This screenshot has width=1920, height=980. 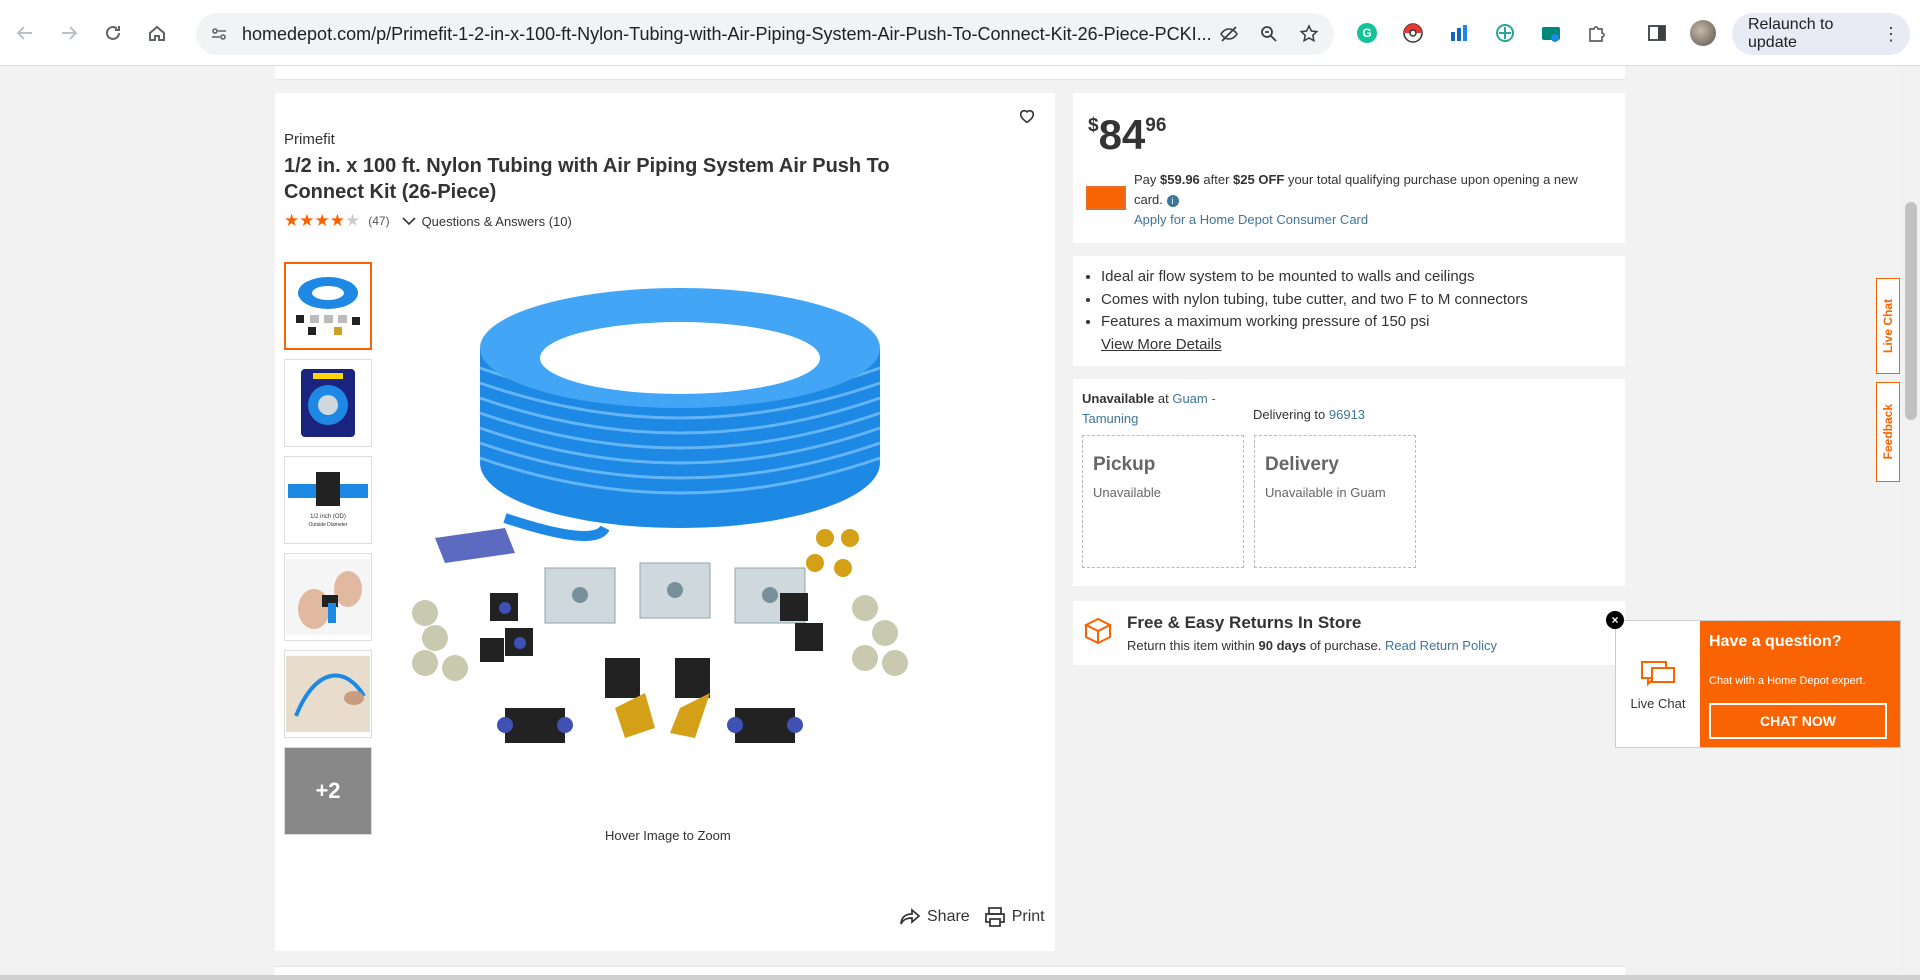 What do you see at coordinates (1093, 125) in the screenshot?
I see `price-dollar: $` at bounding box center [1093, 125].